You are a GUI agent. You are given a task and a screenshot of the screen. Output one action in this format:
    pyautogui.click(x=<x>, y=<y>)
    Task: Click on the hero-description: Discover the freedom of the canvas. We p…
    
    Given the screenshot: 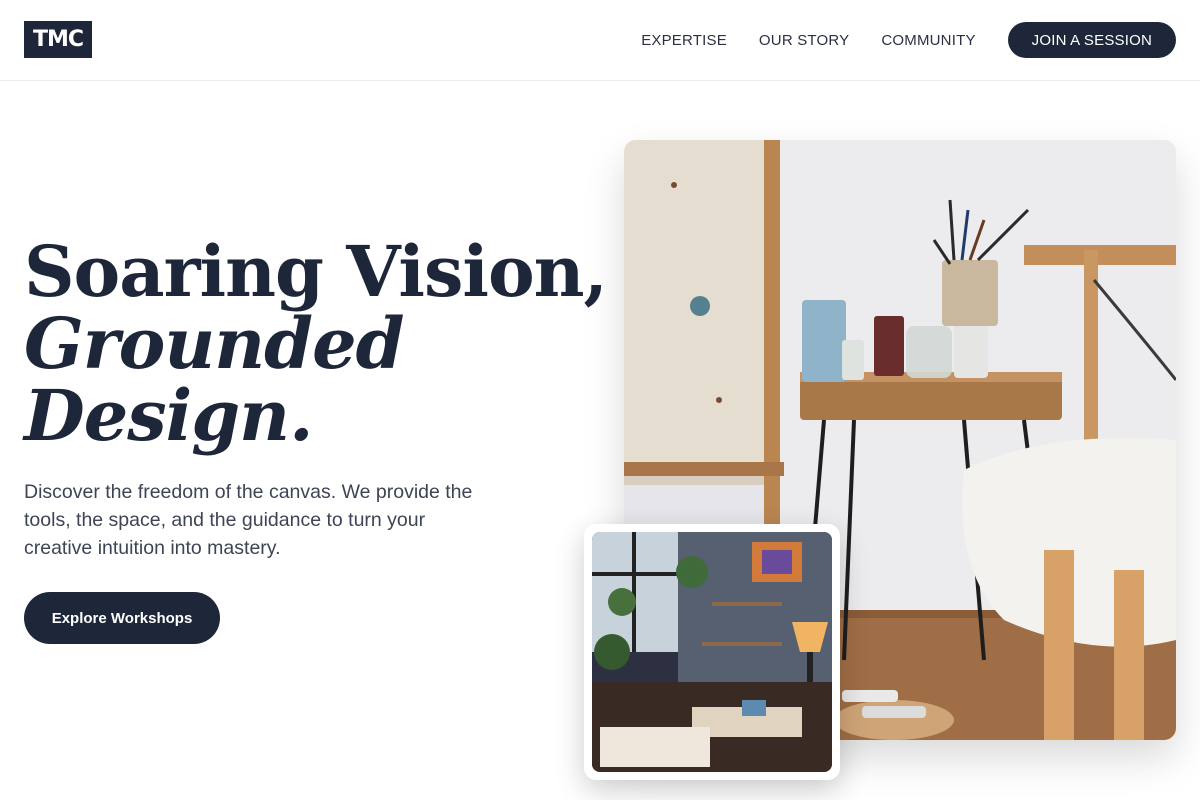 What is the action you would take?
    pyautogui.click(x=248, y=520)
    